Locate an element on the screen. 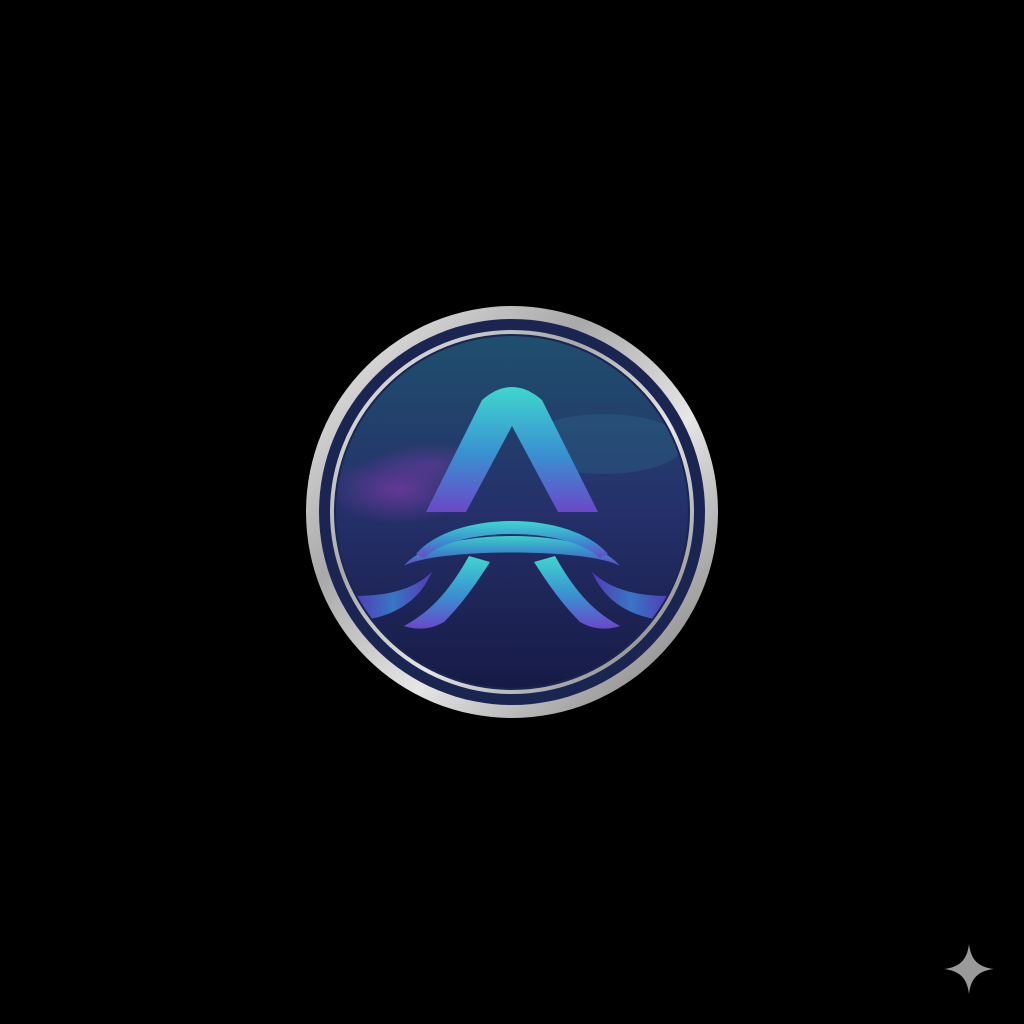 This screenshot has height=1024, width=1024. sparkle-svg is located at coordinates (969, 969).